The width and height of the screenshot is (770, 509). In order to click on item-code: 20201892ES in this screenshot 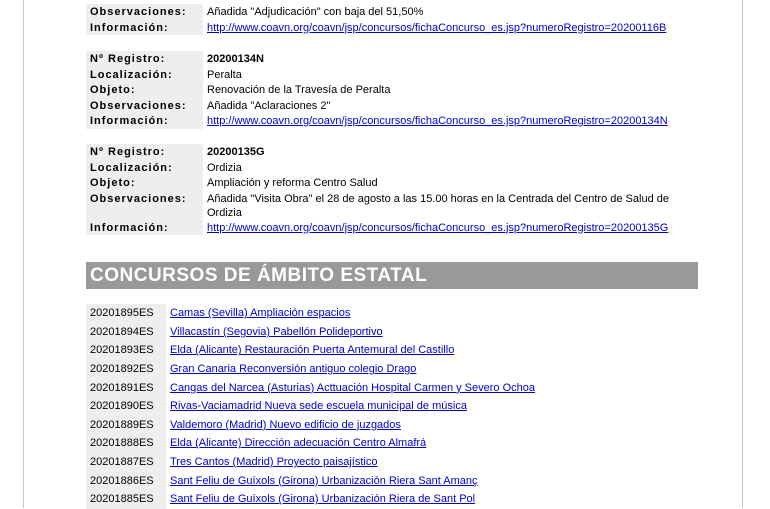, I will do `click(126, 369)`.